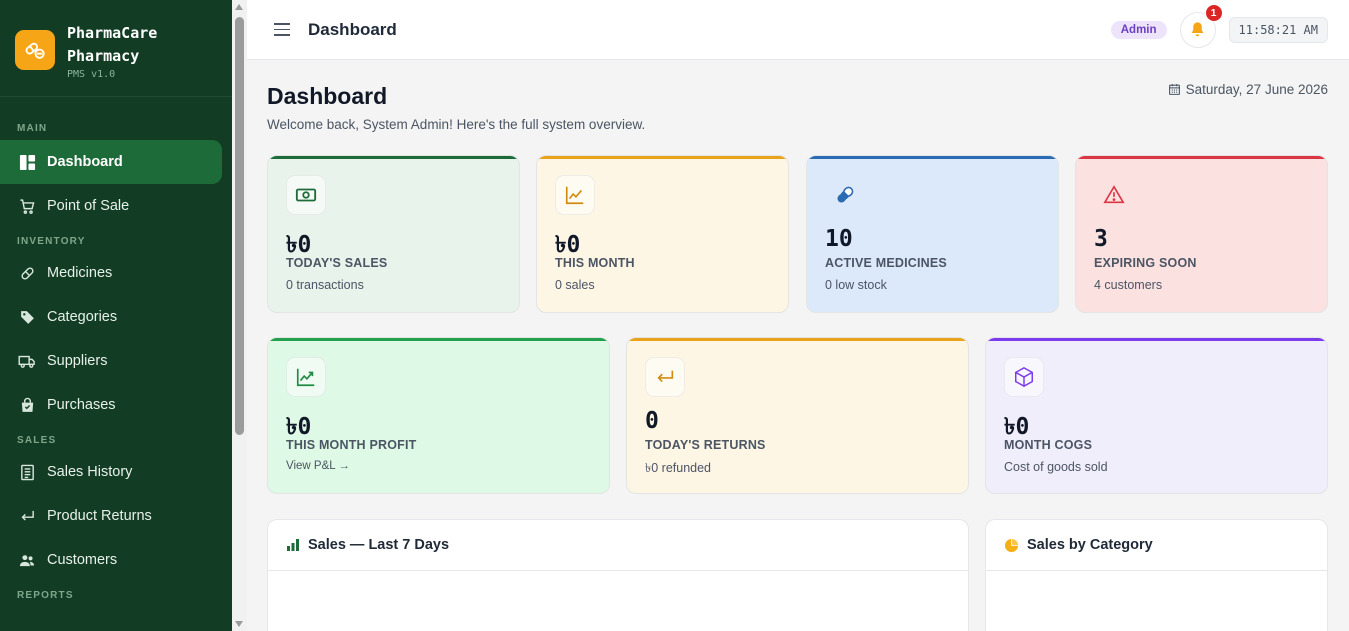  I want to click on stat-note: Cost of goods sold, so click(1056, 467).